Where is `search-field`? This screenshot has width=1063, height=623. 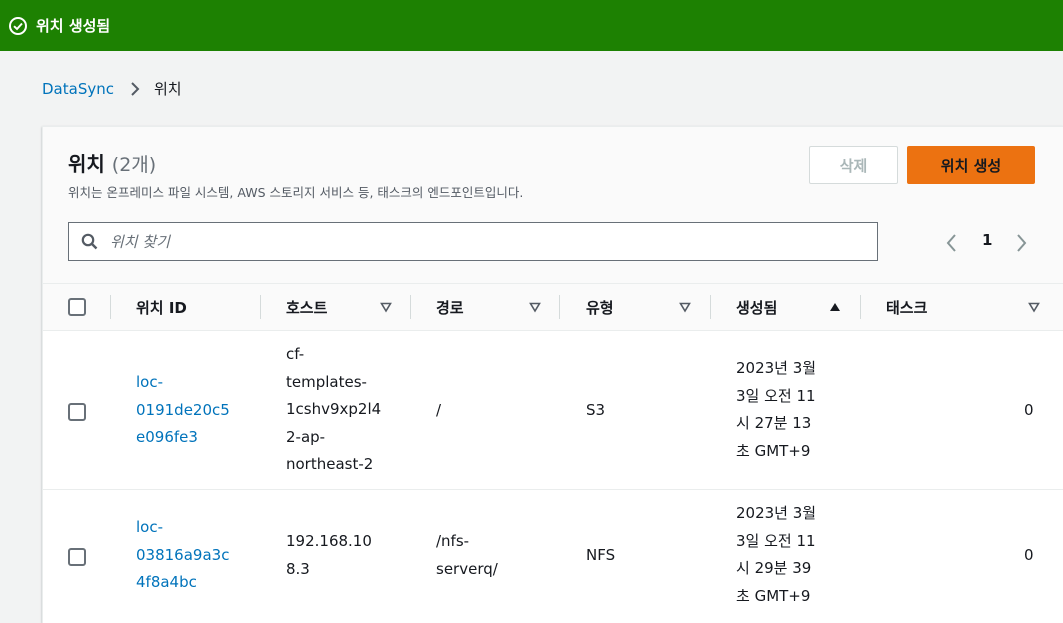 search-field is located at coordinates (473, 241).